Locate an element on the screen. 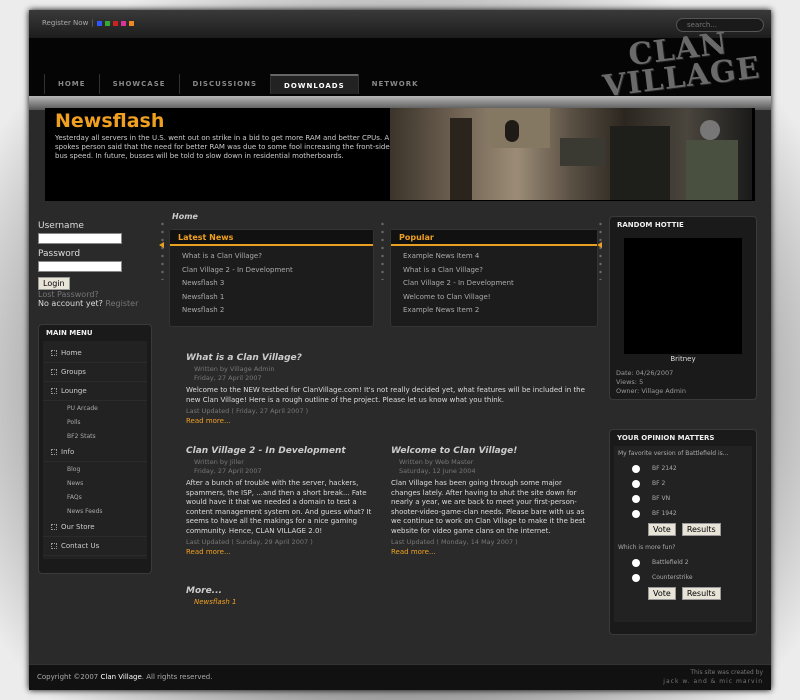  article-date: Friday, 27 April 2007 is located at coordinates (228, 378).